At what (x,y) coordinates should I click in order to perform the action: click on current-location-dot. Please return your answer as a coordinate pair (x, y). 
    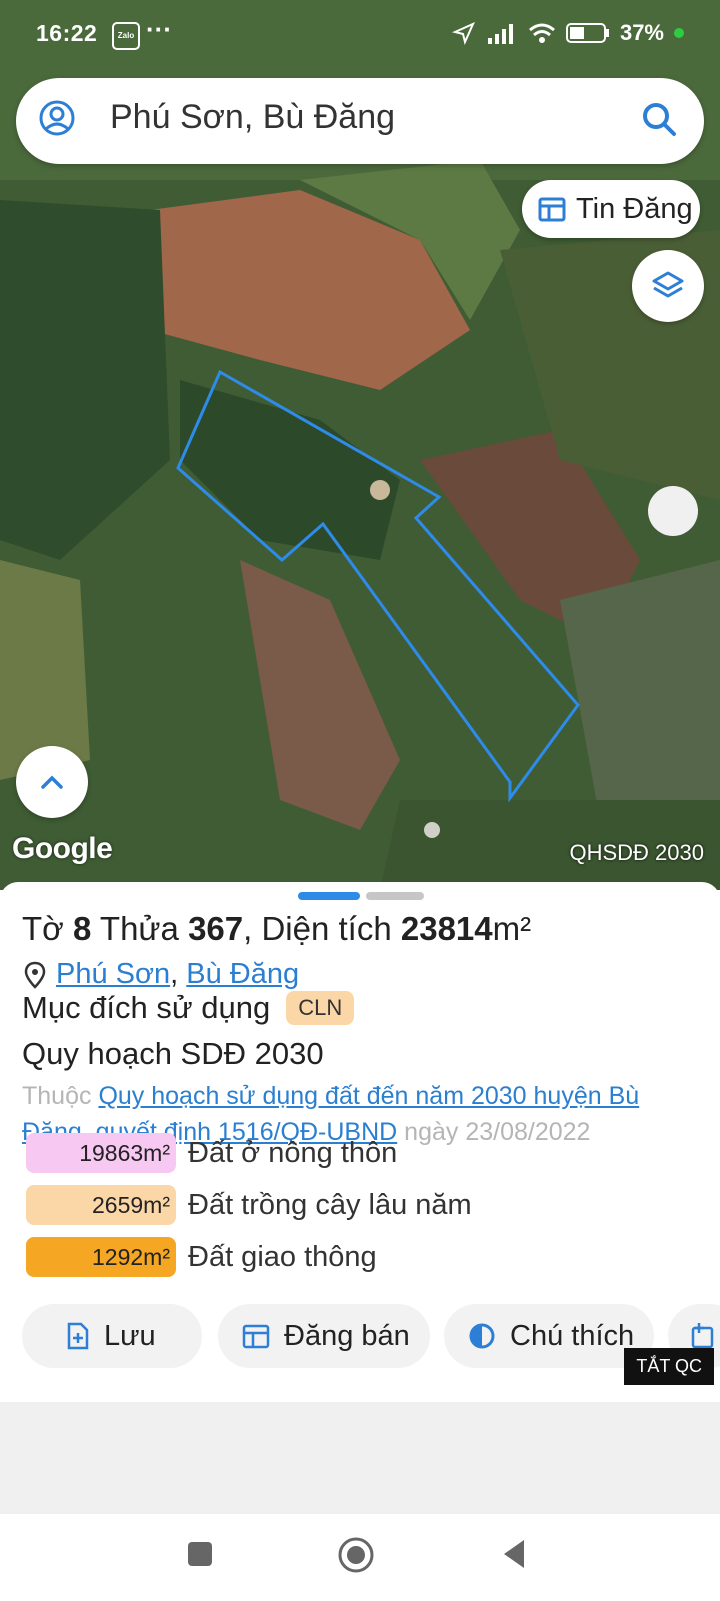
    Looking at the image, I should click on (673, 511).